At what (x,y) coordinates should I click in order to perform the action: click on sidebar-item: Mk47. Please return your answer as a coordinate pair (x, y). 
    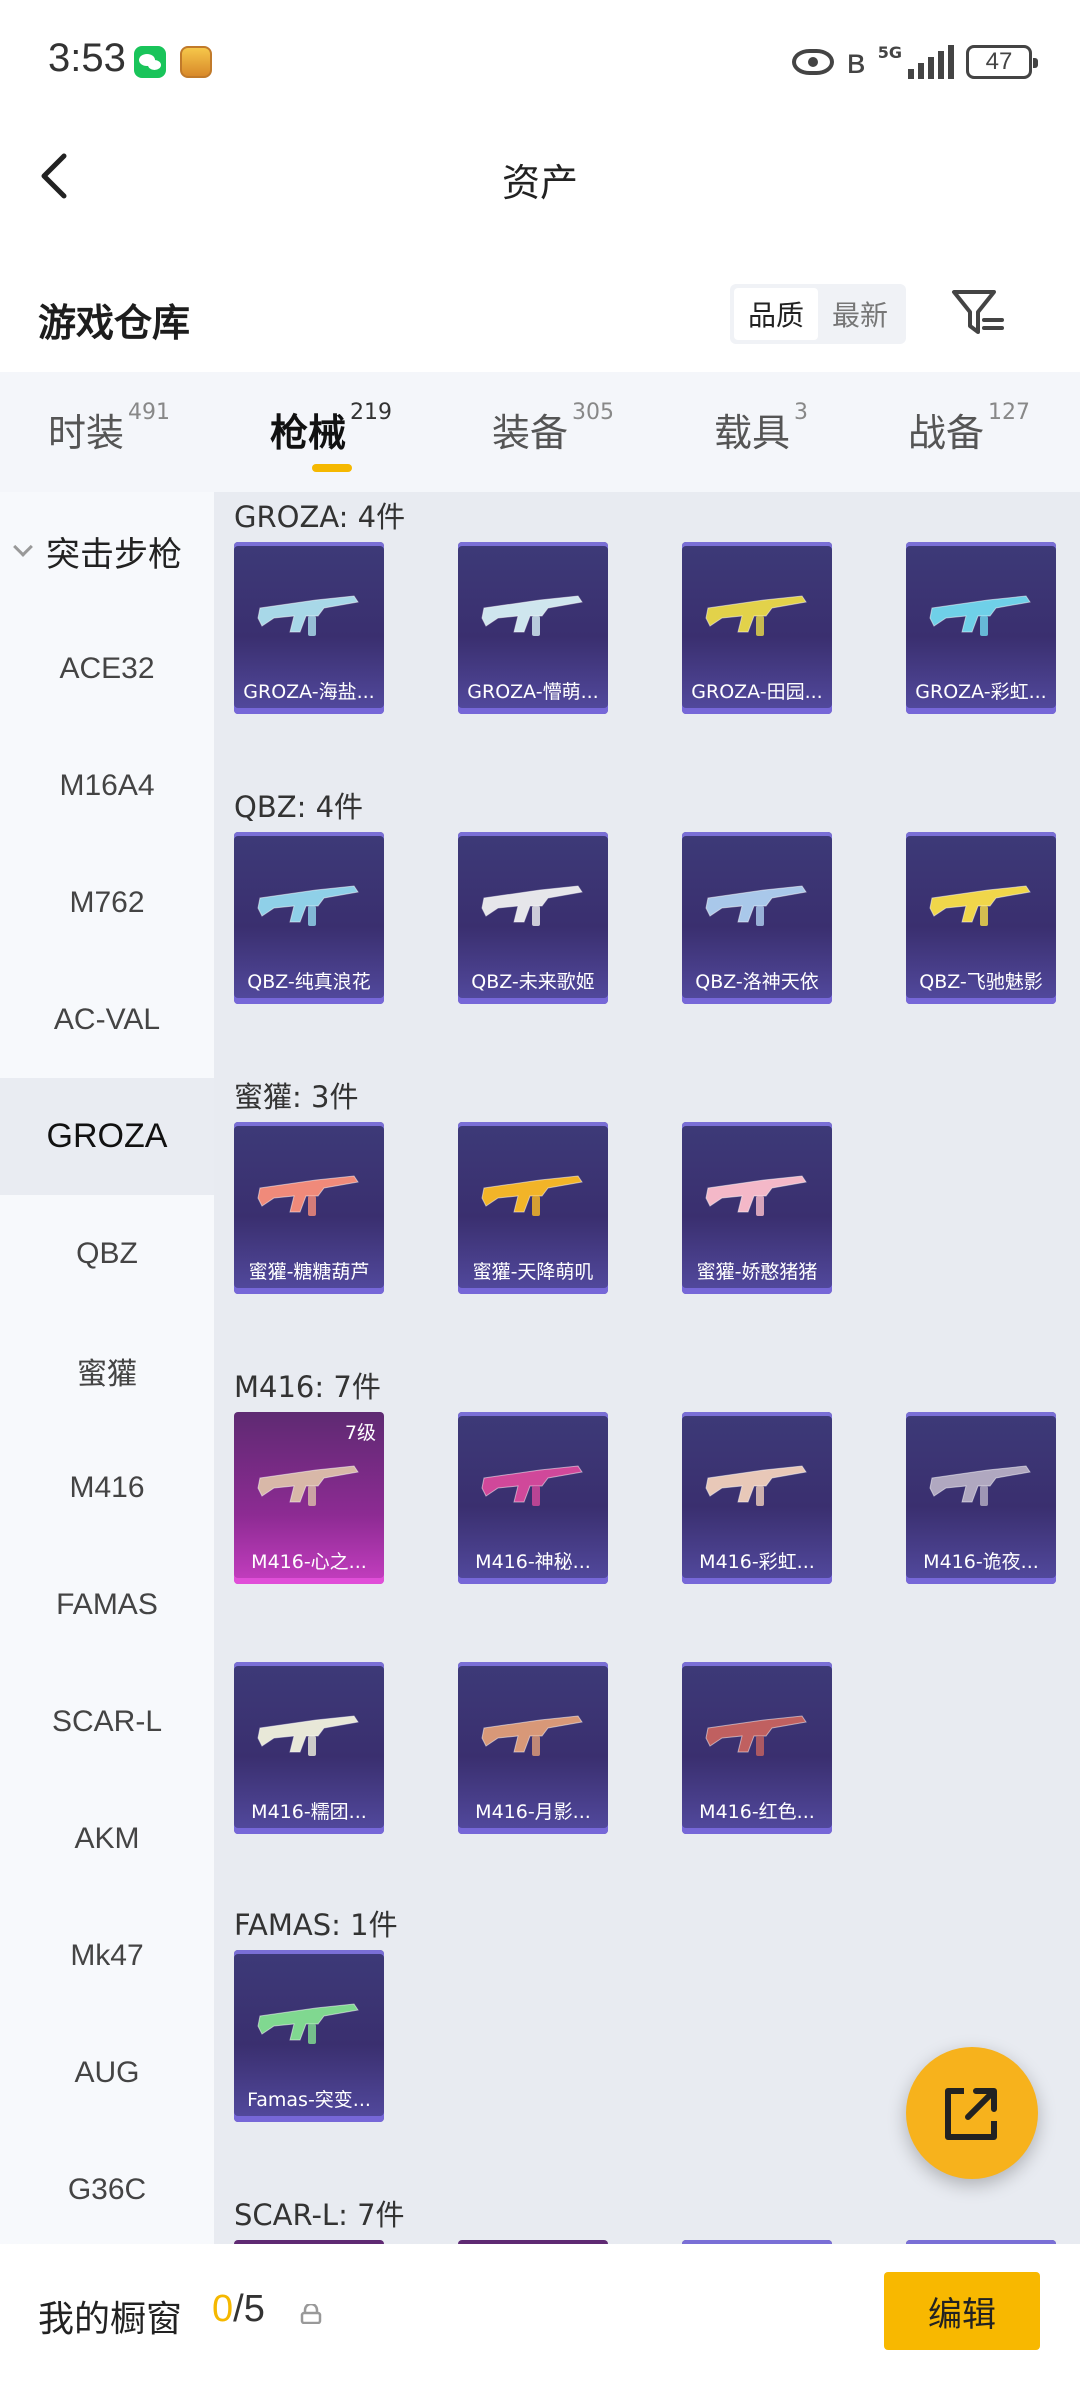
    Looking at the image, I should click on (107, 1955).